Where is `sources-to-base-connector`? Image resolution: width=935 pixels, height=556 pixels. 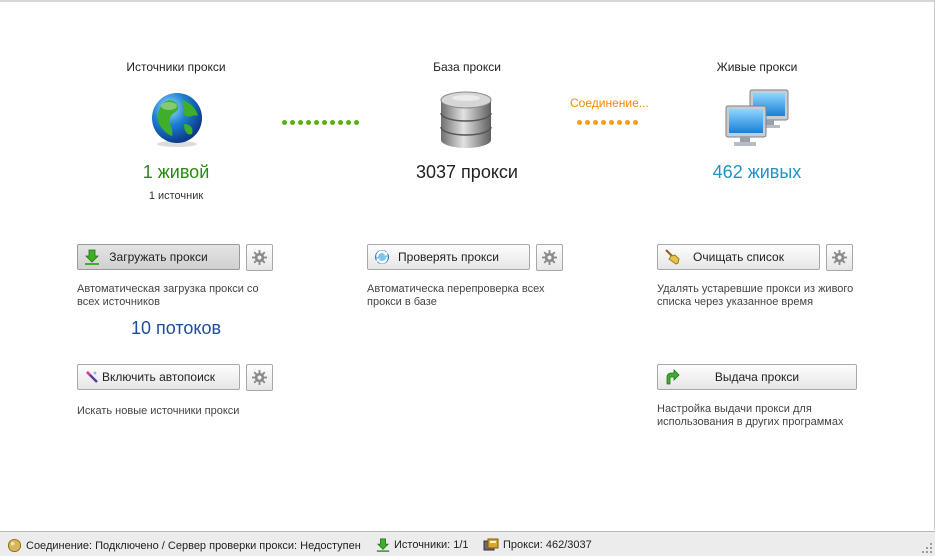
sources-to-base-connector is located at coordinates (320, 122).